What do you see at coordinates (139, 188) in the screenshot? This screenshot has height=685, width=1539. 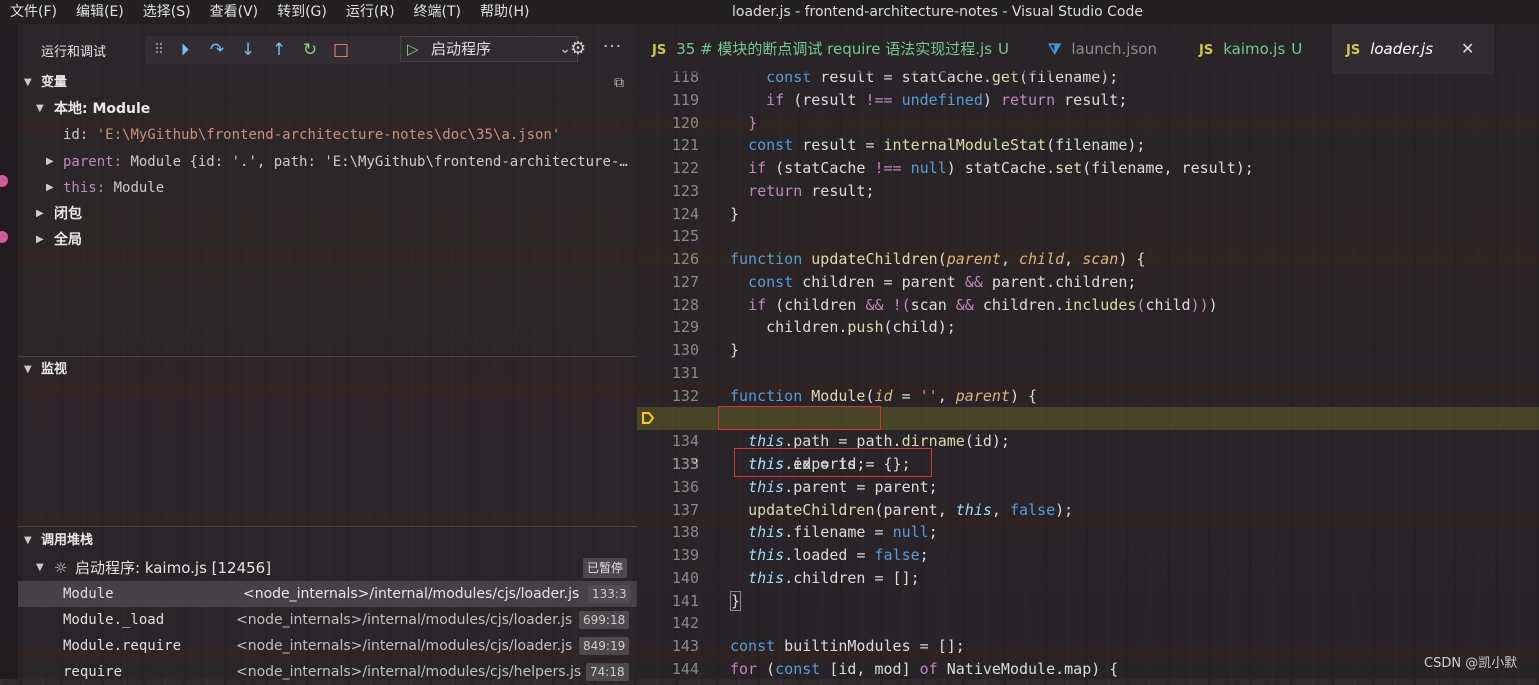 I see `variable-value: Module` at bounding box center [139, 188].